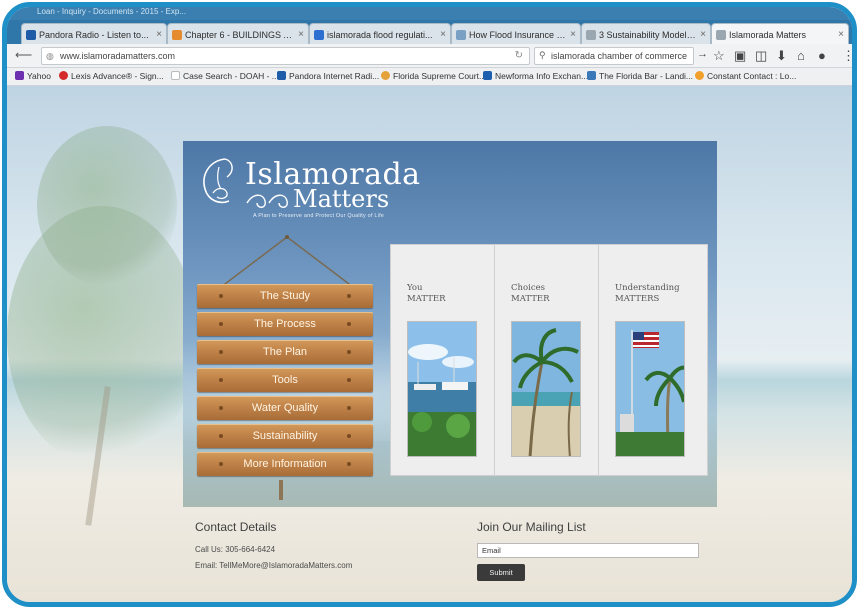 The height and width of the screenshot is (609, 859). Describe the element at coordinates (285, 408) in the screenshot. I see `menu-item-water-quality: Water Quality` at that location.